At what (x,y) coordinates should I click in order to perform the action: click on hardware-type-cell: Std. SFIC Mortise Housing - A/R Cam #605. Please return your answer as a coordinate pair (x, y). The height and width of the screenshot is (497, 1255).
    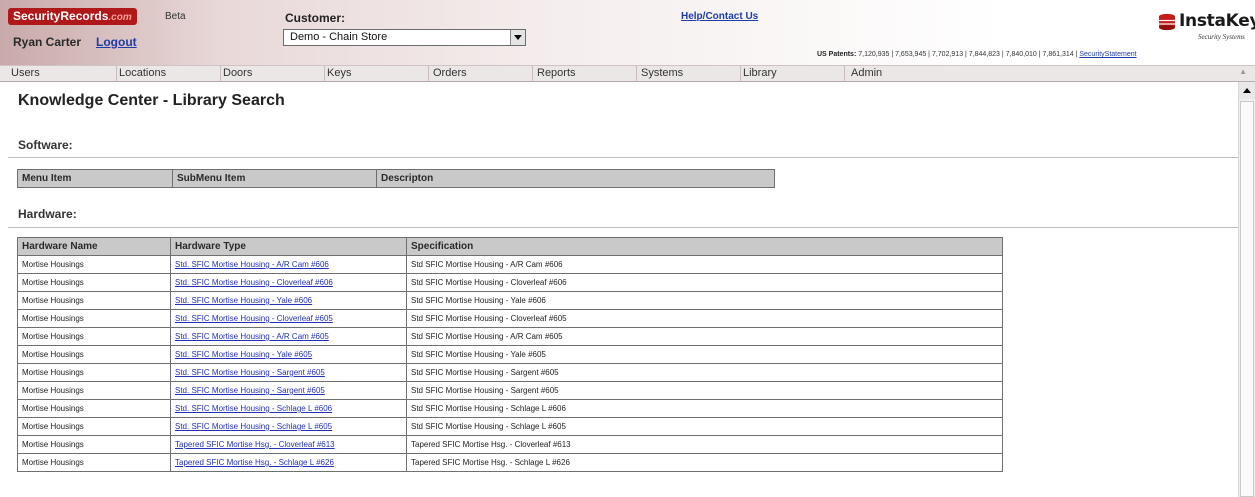
    Looking at the image, I should click on (288, 336).